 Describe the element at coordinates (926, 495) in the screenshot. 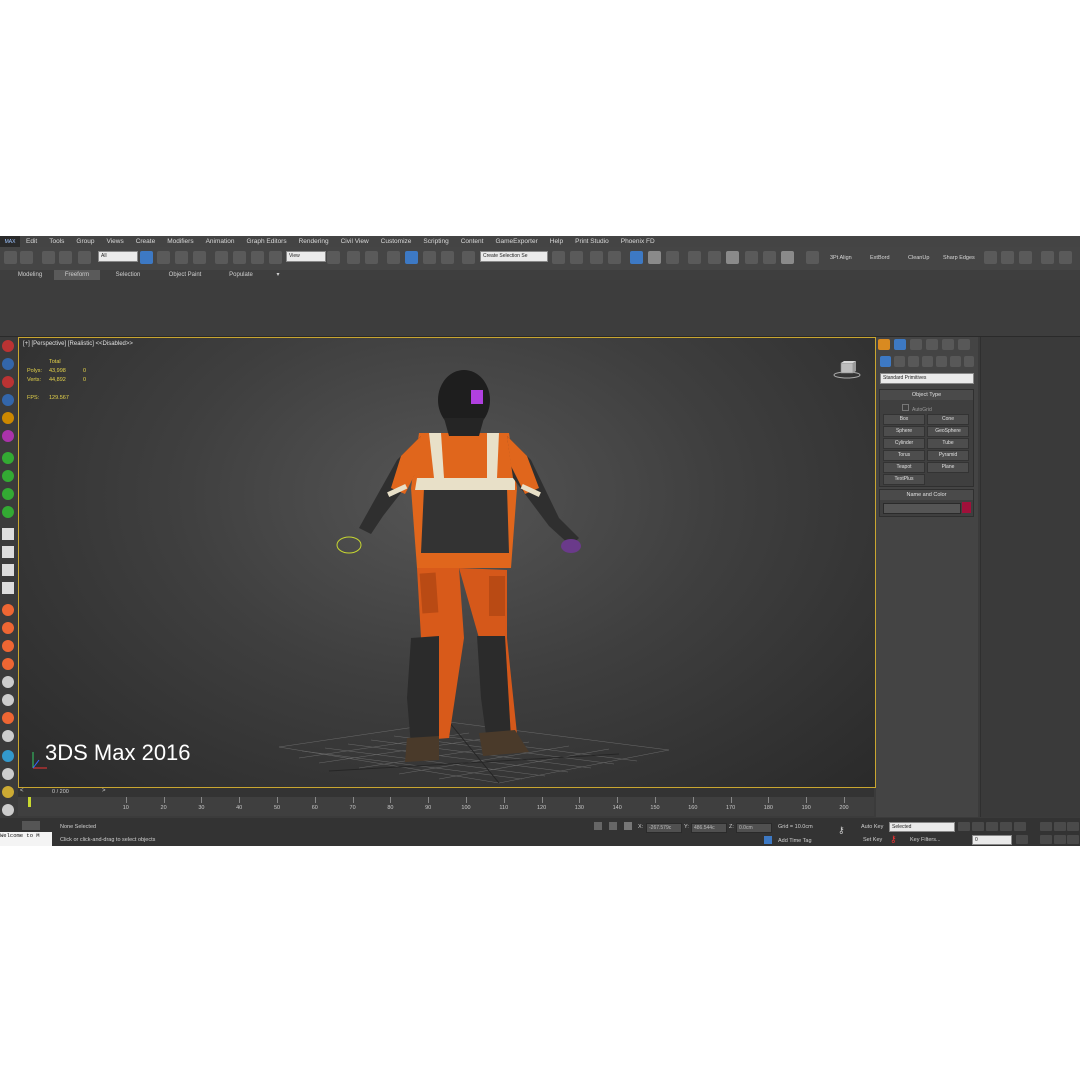

I see `name-and-color-title: Name and Color` at that location.